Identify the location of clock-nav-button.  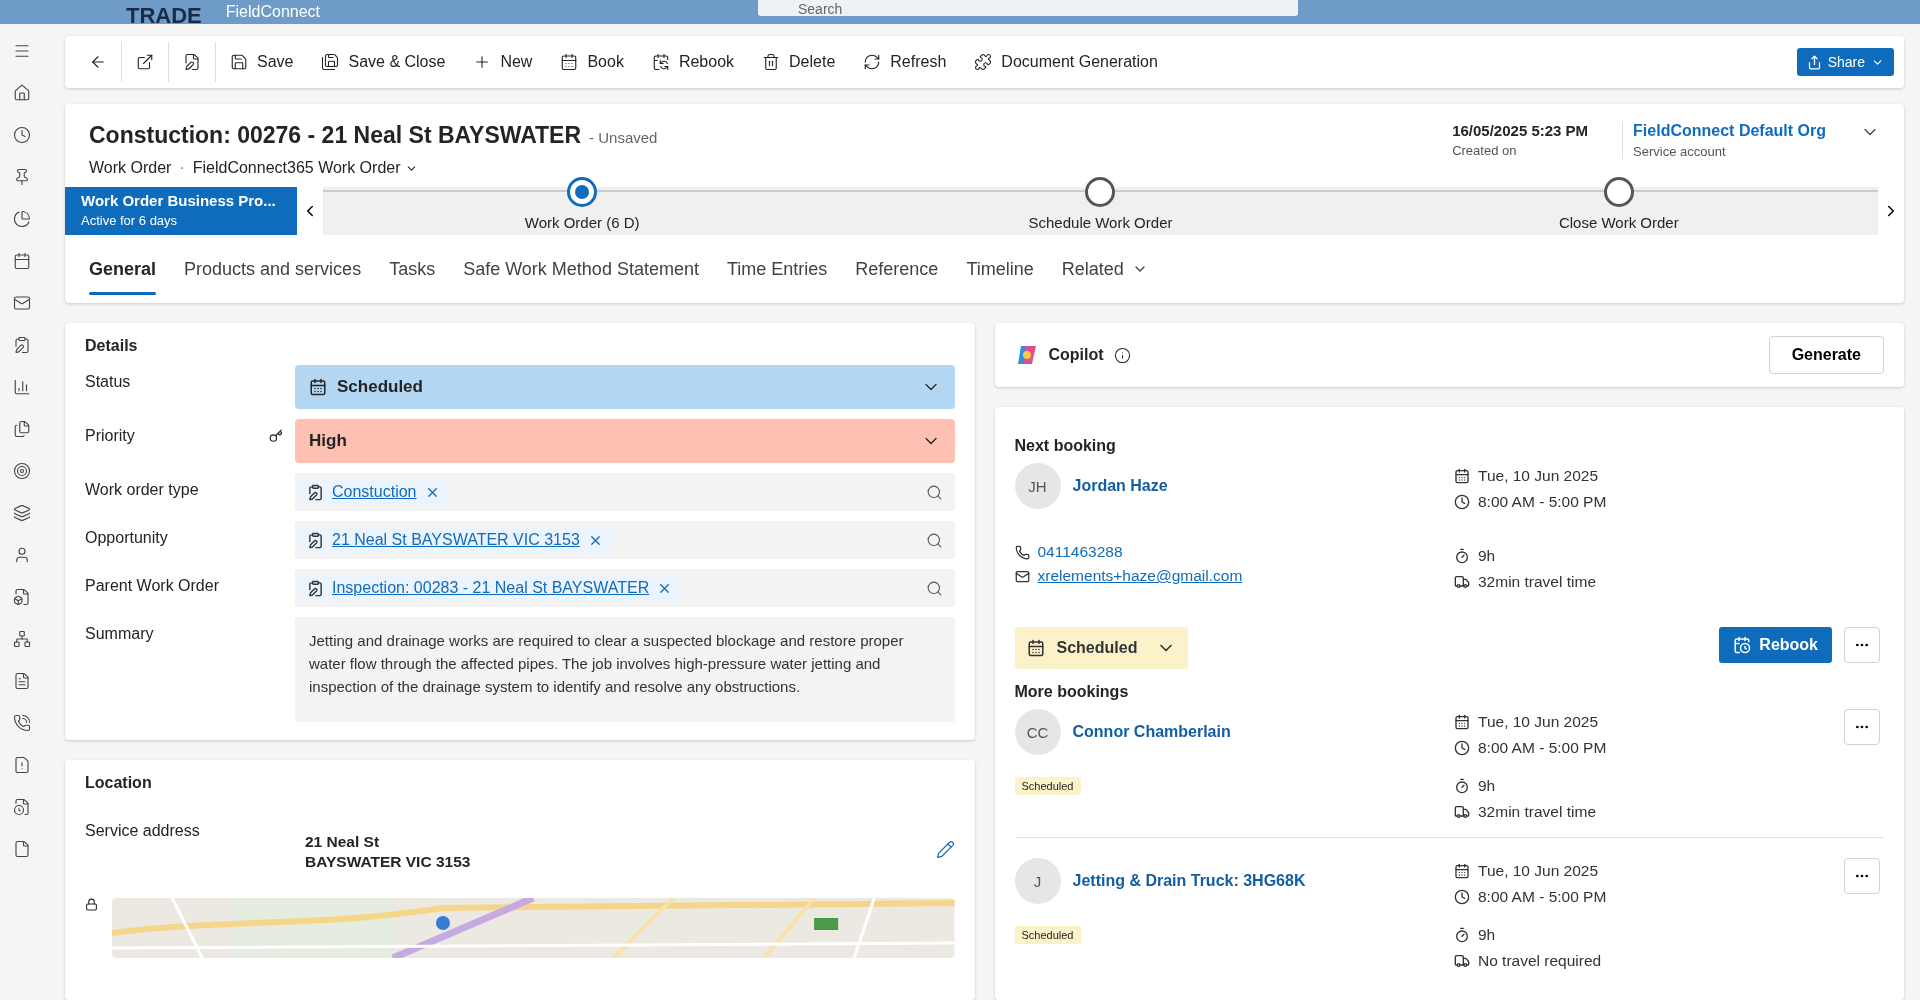
(22, 135).